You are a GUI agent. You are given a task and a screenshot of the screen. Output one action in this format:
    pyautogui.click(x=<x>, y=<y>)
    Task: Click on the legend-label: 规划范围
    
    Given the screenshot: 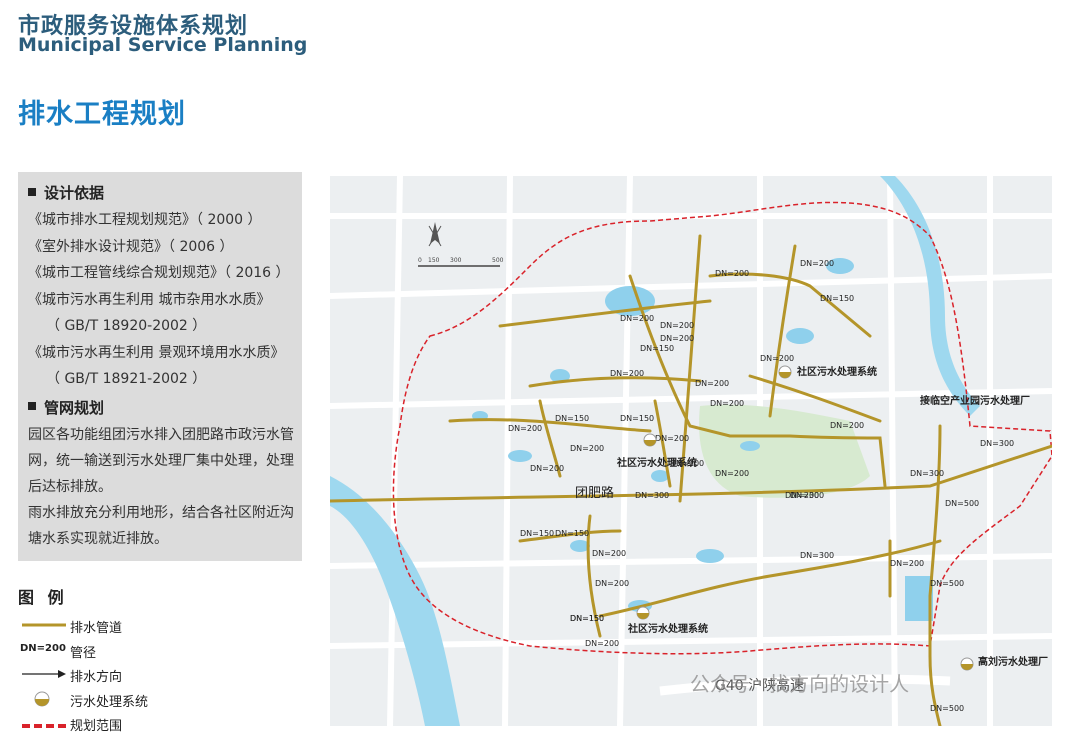 What is the action you would take?
    pyautogui.click(x=96, y=726)
    